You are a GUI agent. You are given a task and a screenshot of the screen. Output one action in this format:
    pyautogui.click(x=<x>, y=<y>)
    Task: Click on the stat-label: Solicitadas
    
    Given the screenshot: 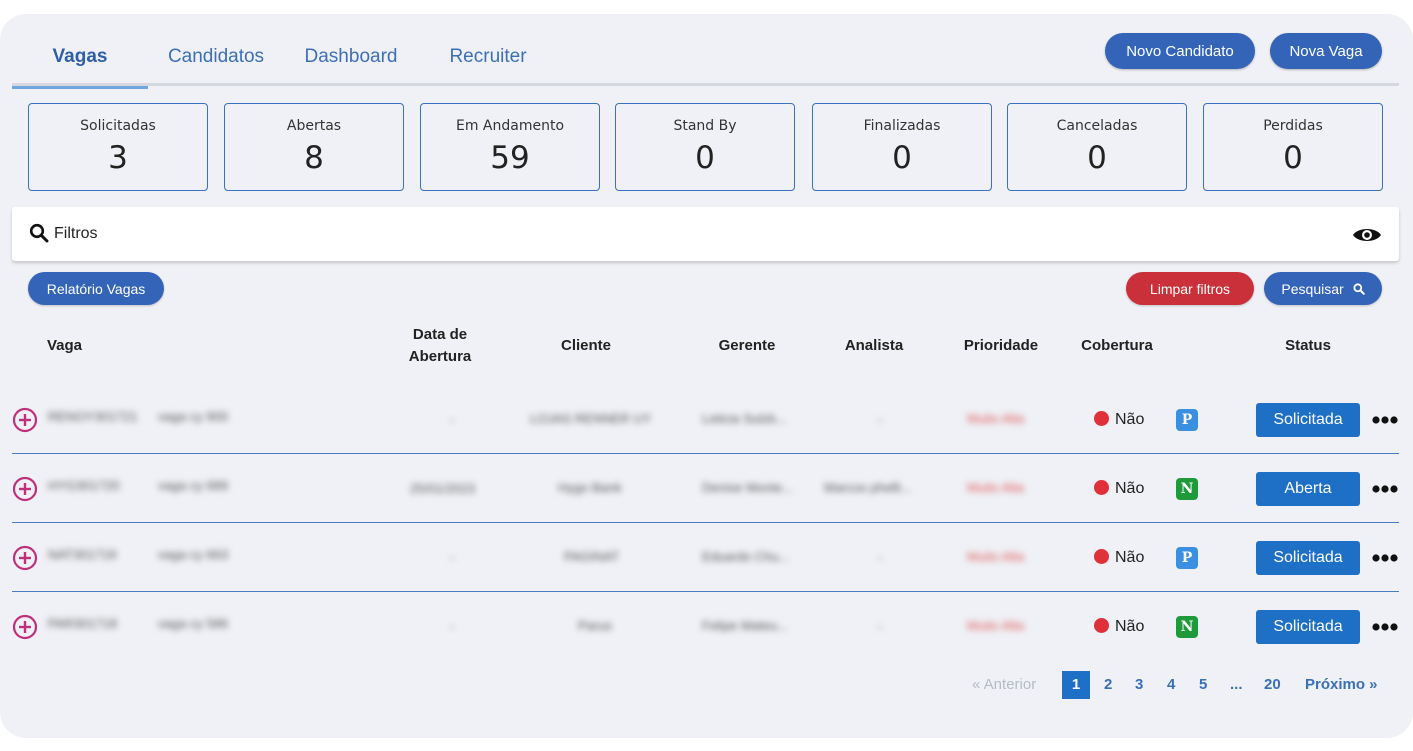 What is the action you would take?
    pyautogui.click(x=118, y=126)
    